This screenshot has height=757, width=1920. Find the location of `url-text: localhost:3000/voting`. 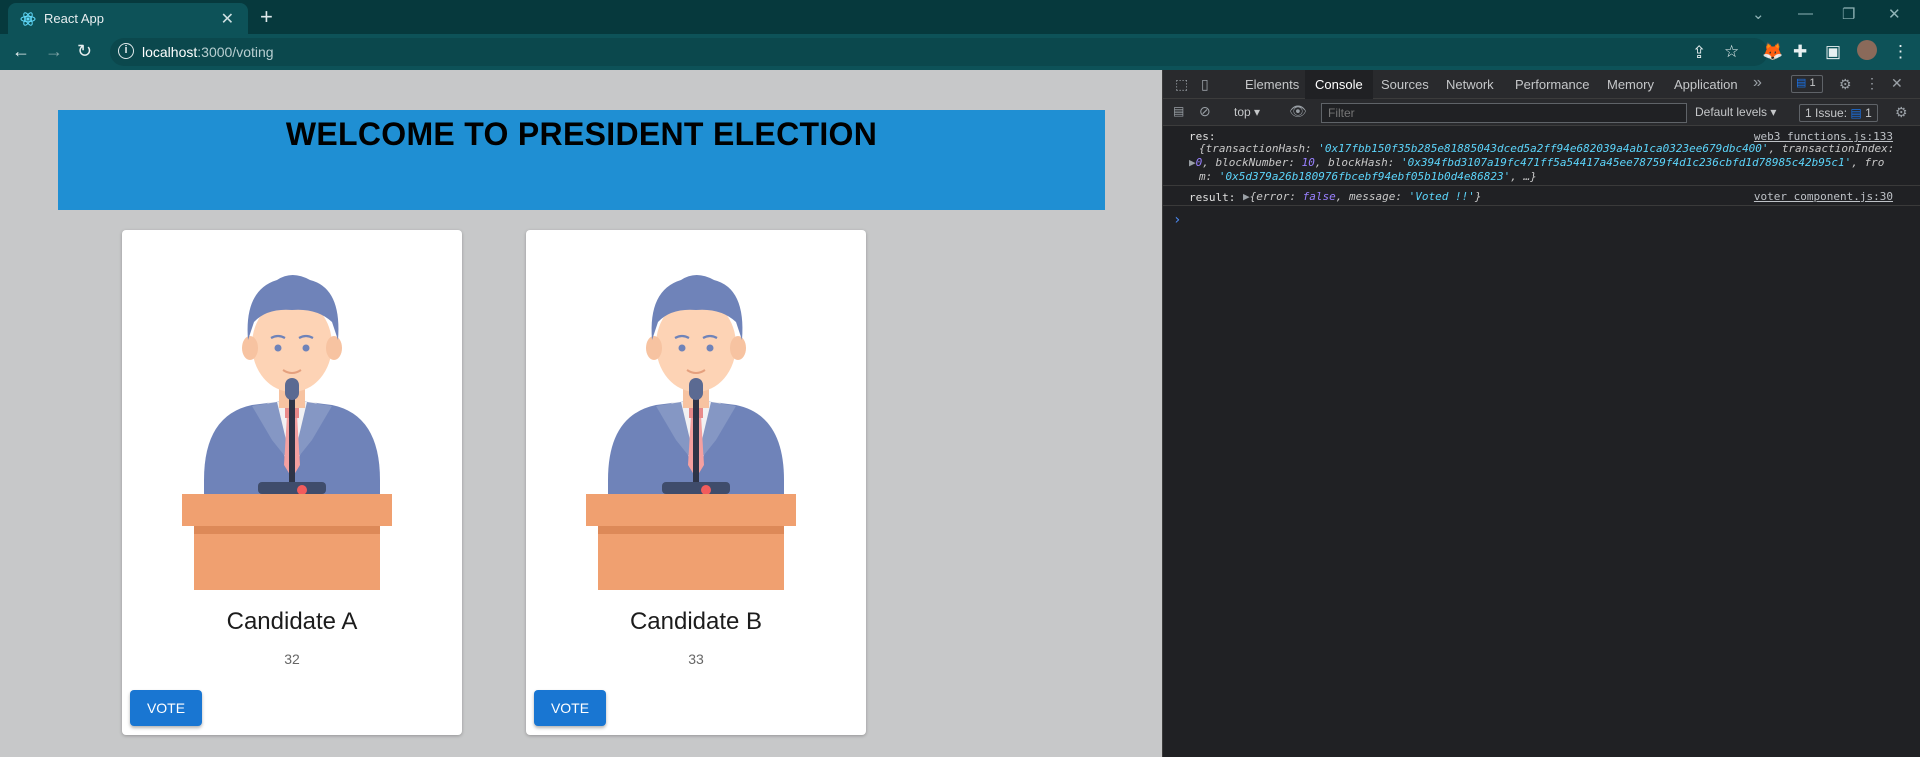

url-text: localhost:3000/voting is located at coordinates (208, 52).